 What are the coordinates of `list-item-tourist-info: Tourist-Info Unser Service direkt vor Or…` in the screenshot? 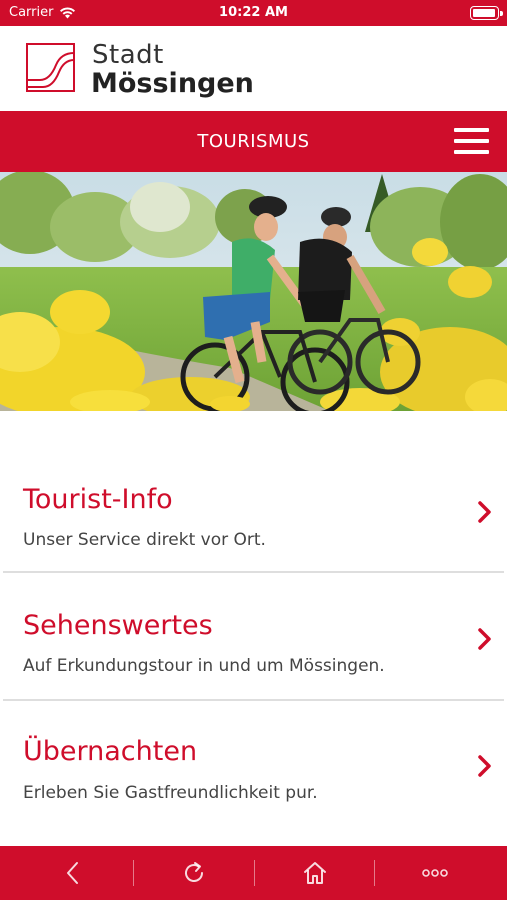 It's located at (253, 509).